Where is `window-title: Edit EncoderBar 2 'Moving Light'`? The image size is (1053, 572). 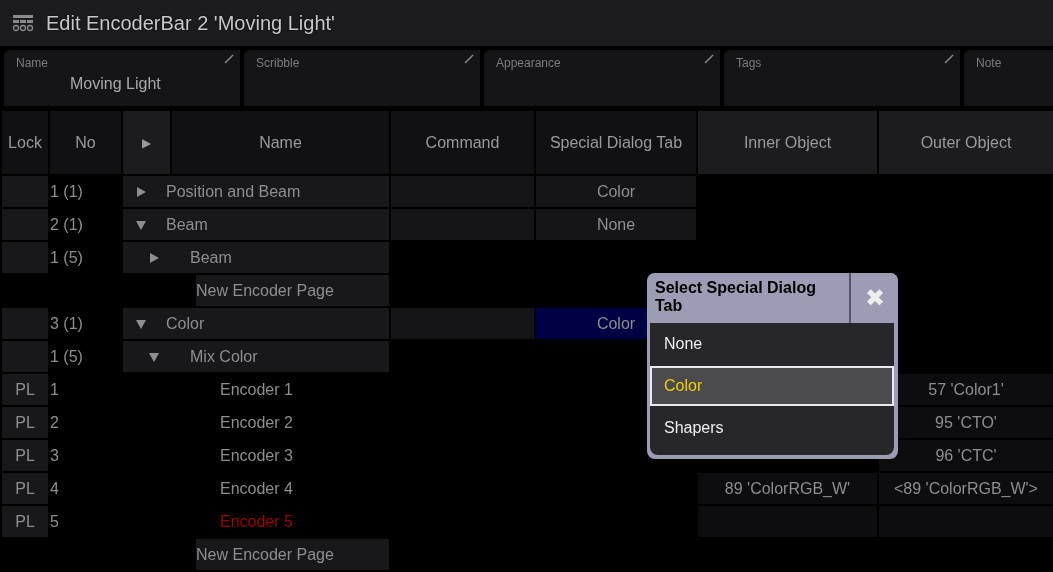 window-title: Edit EncoderBar 2 'Moving Light' is located at coordinates (190, 23).